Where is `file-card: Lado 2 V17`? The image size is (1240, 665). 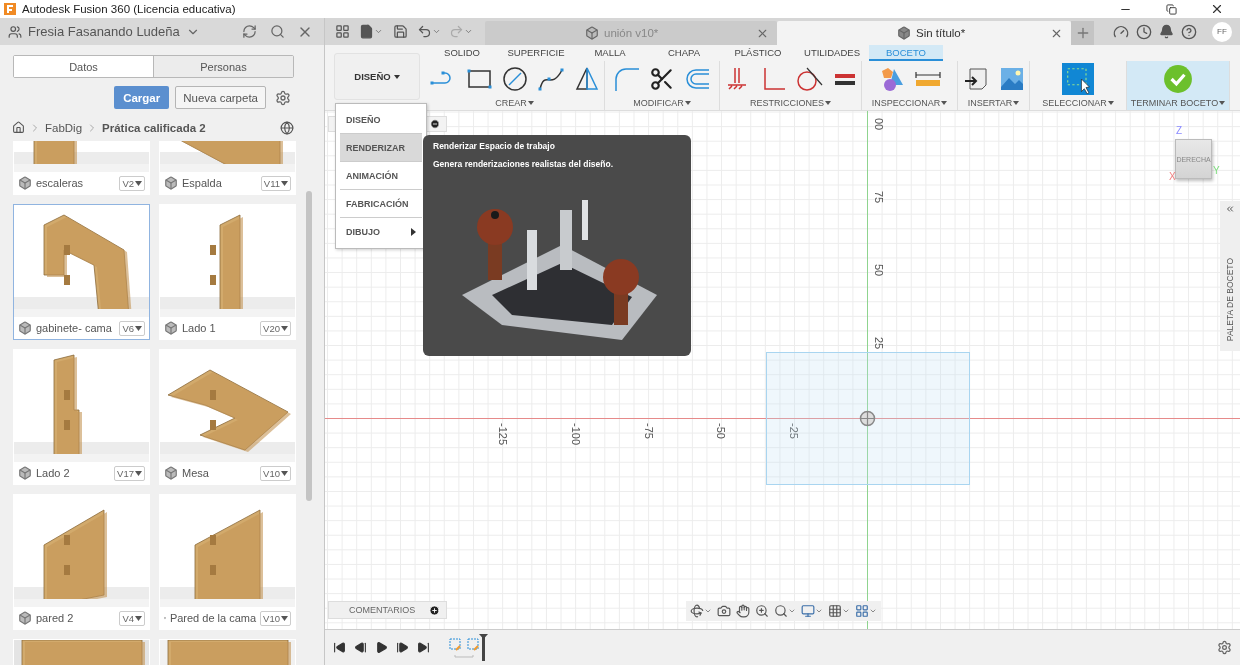 file-card: Lado 2 V17 is located at coordinates (81, 417).